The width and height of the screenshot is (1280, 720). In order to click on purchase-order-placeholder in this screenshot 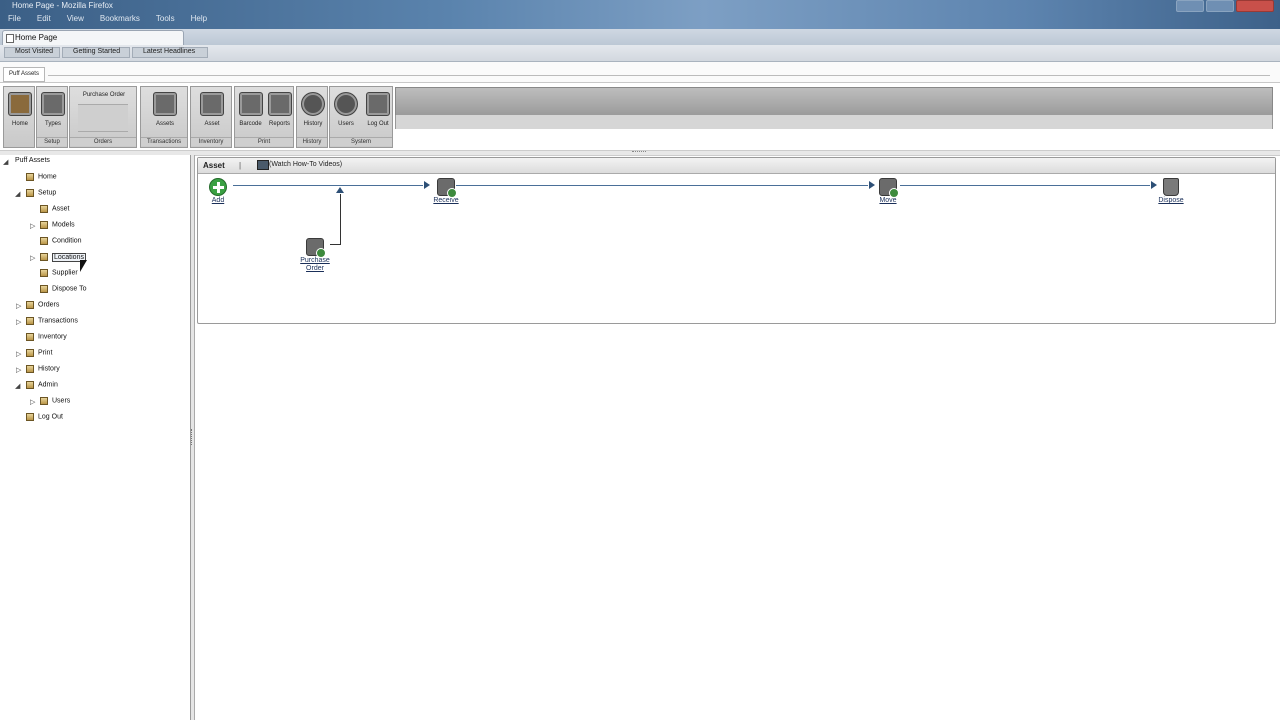, I will do `click(103, 118)`.